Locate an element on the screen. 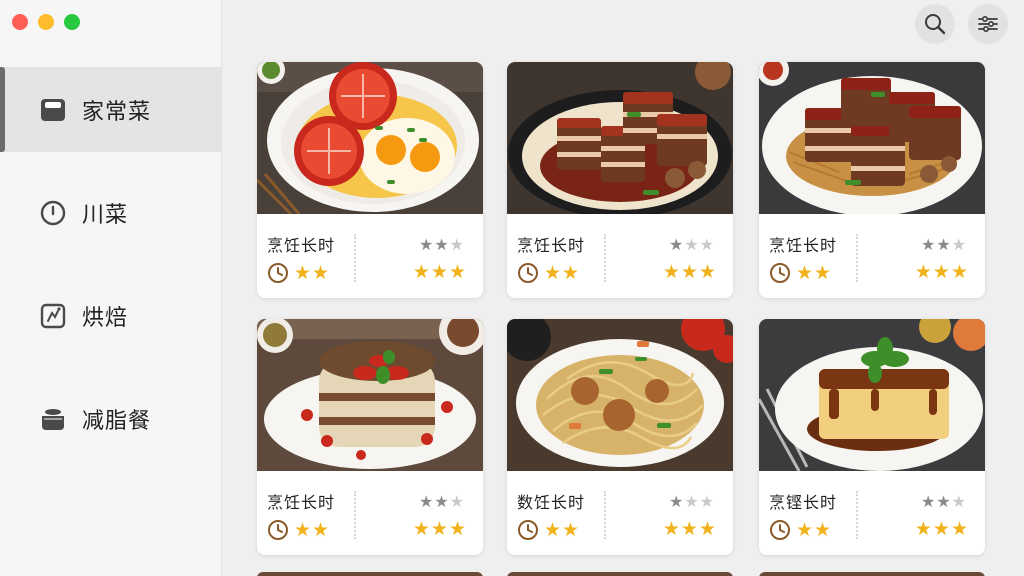  filter-button is located at coordinates (988, 24).